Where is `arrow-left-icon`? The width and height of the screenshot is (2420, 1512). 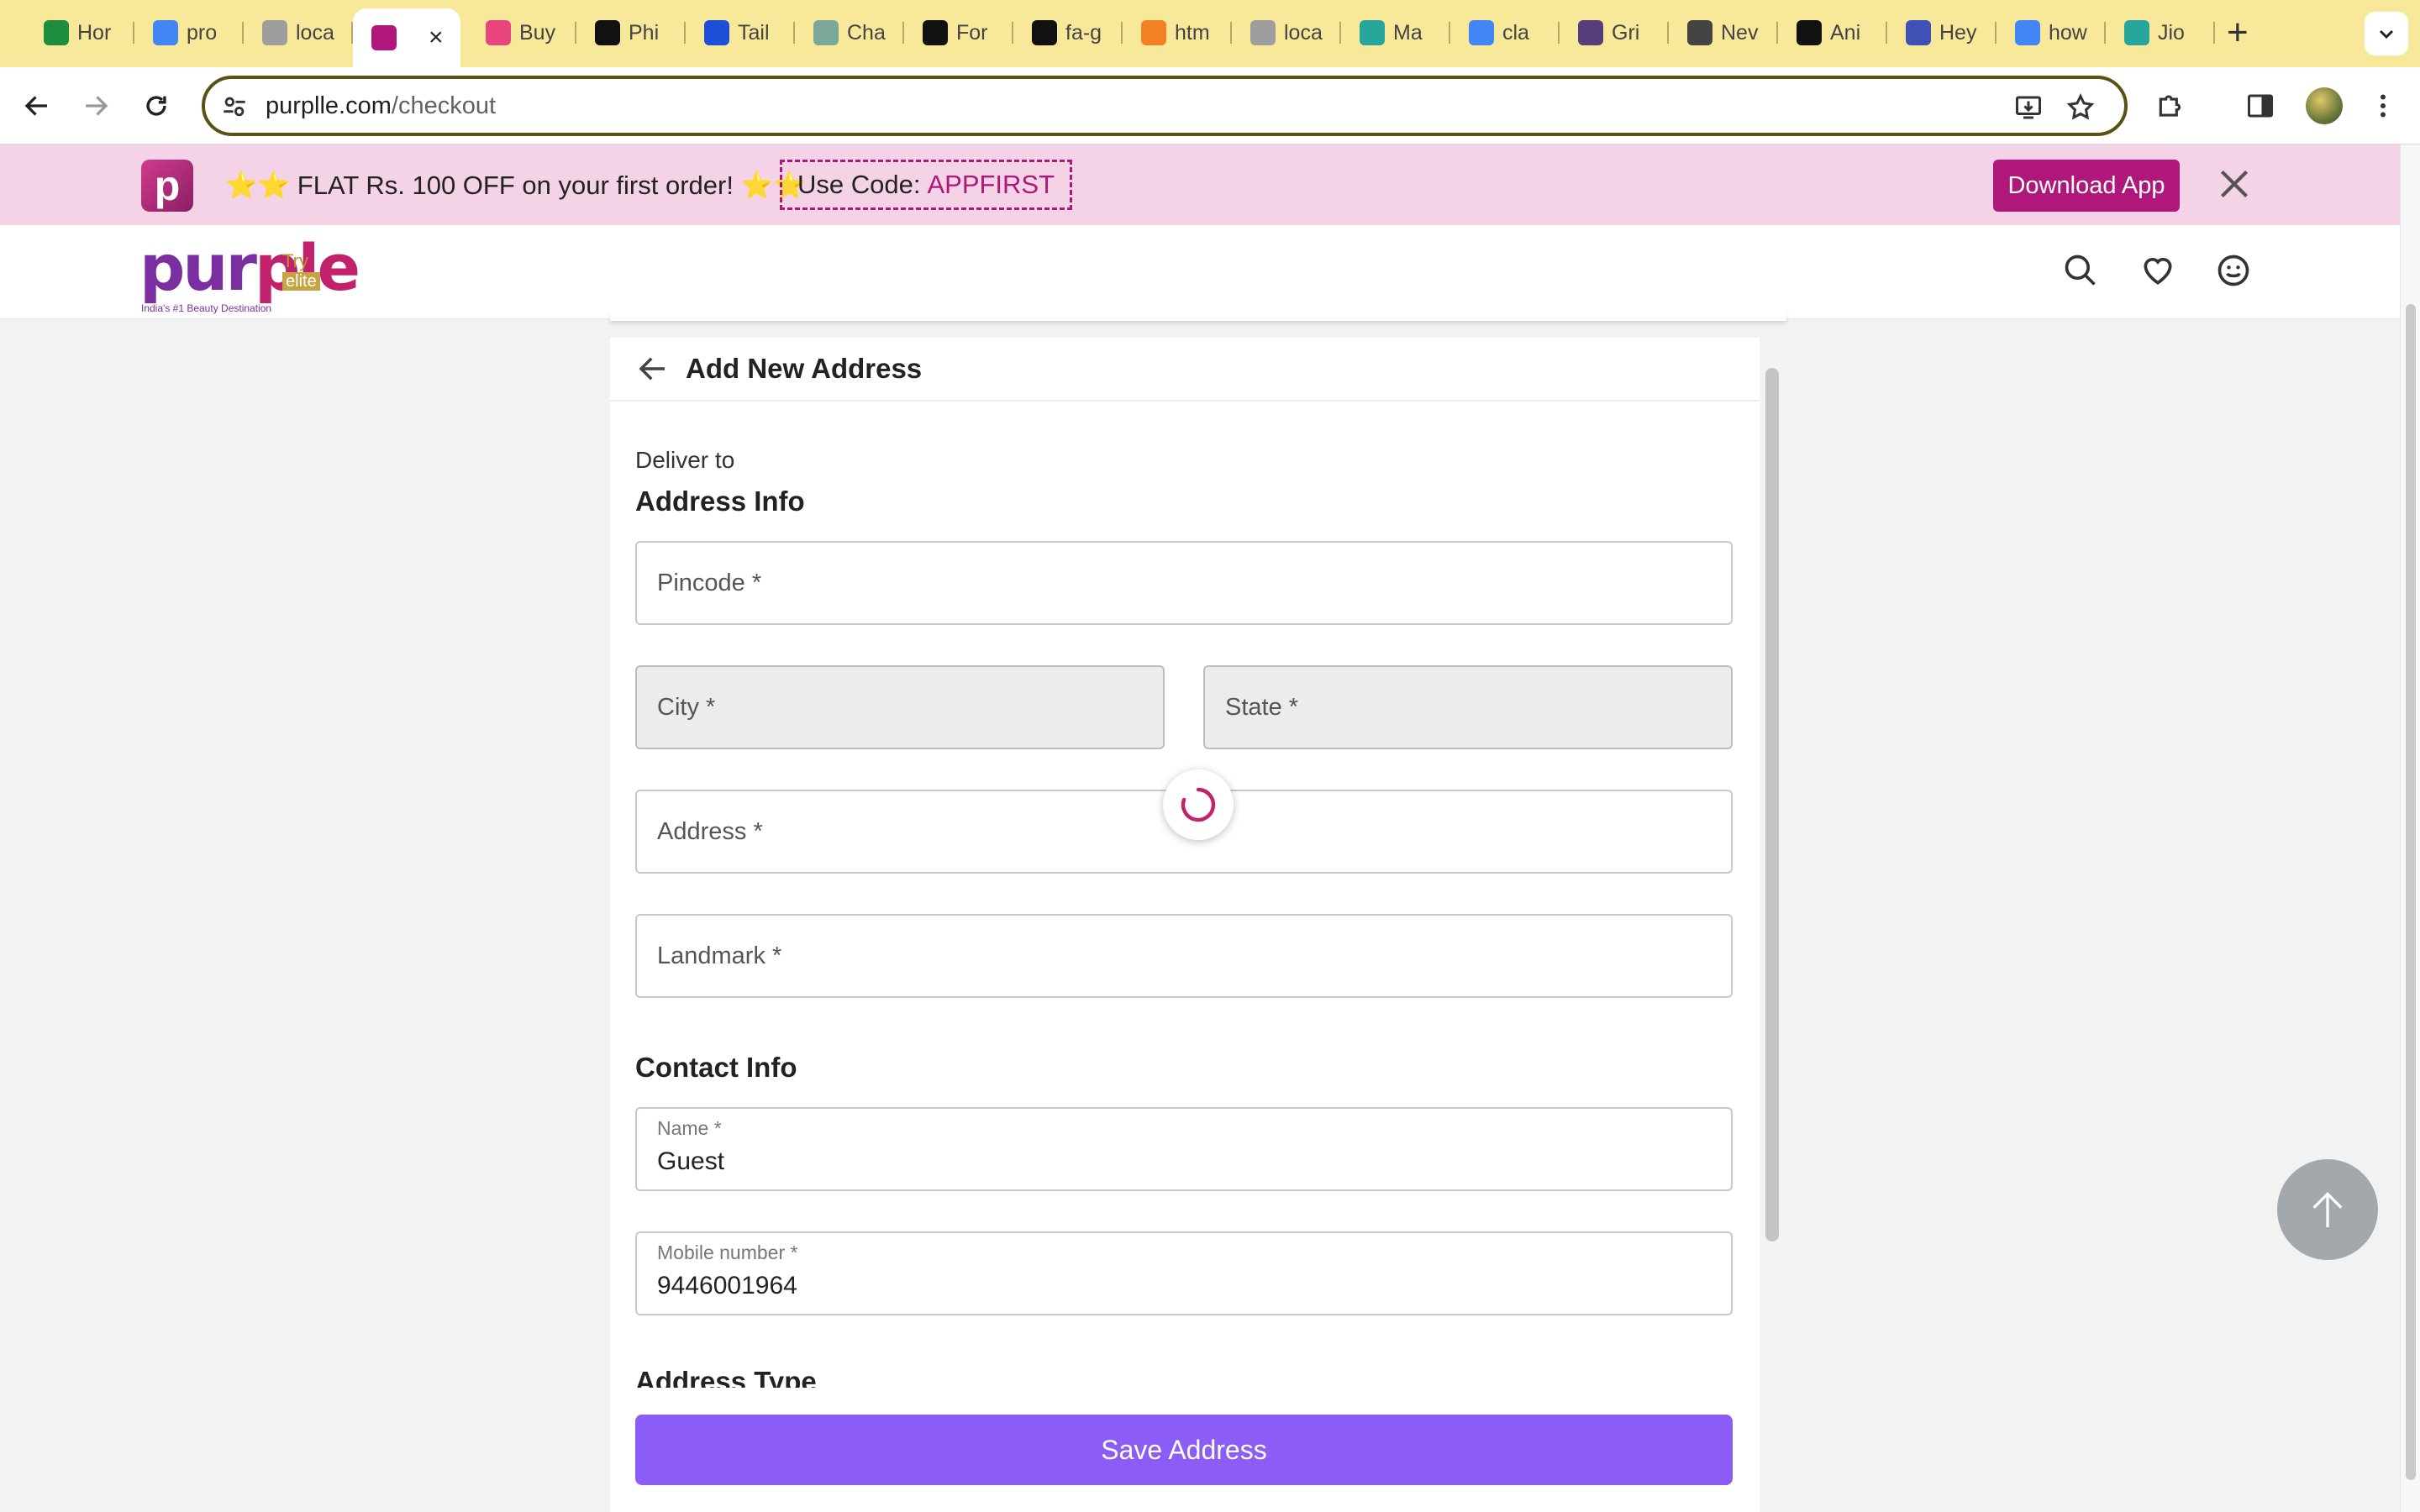 arrow-left-icon is located at coordinates (35, 106).